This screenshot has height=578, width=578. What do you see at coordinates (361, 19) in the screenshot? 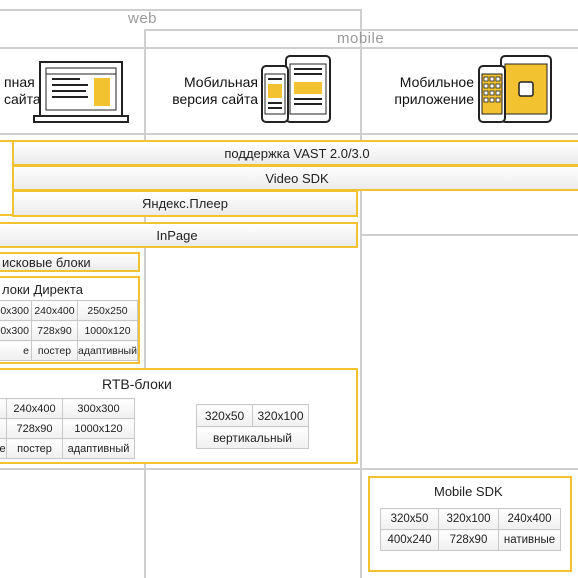
I see `web-header-right-edge` at bounding box center [361, 19].